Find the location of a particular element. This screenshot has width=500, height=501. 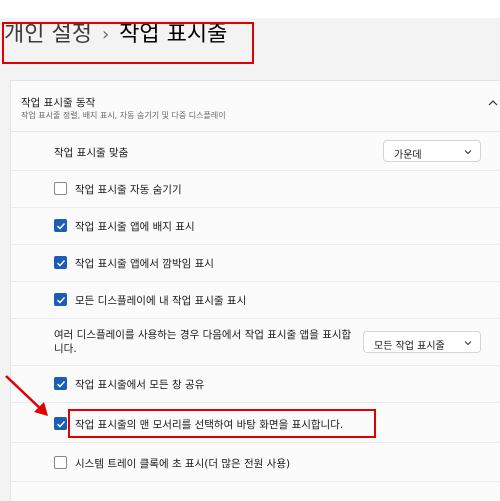

multi-display-select: 모든 작업 표시줄 is located at coordinates (422, 342).